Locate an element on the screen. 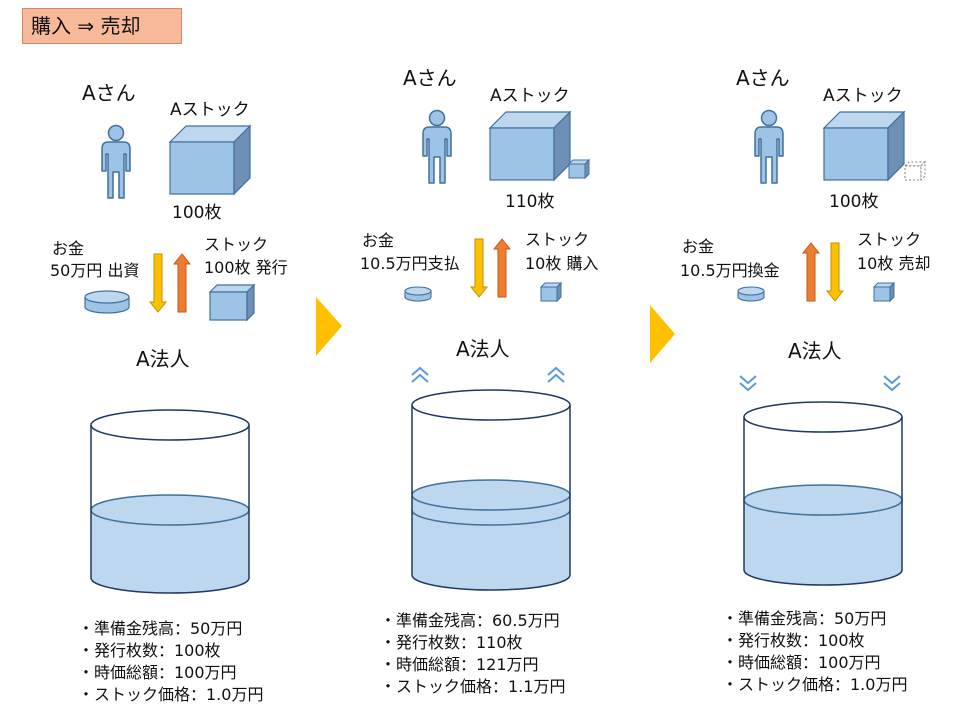 Image resolution: width=960 pixels, height=720 pixels. money-action: 50万円 出資 is located at coordinates (95, 270).